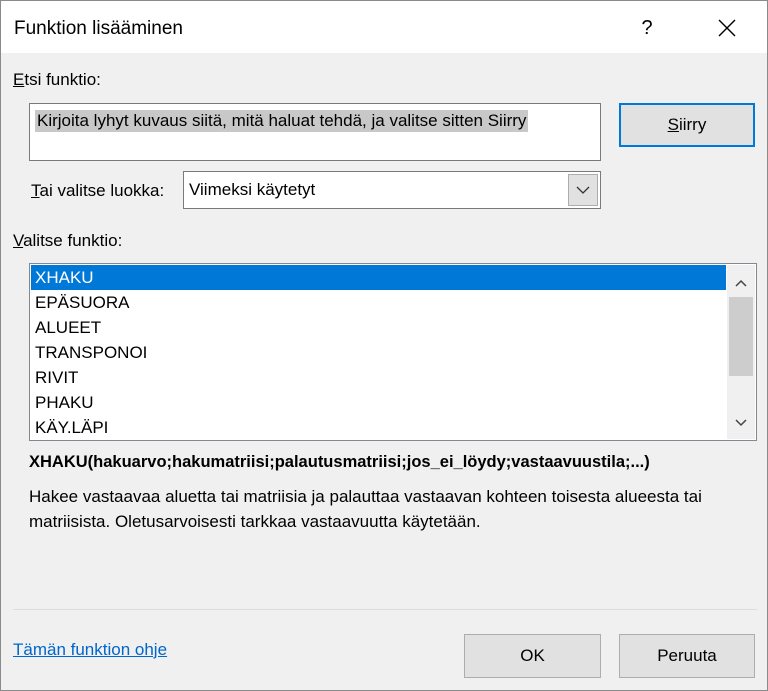 Image resolution: width=768 pixels, height=691 pixels. What do you see at coordinates (378, 377) in the screenshot?
I see `function-list-item: RIVIT` at bounding box center [378, 377].